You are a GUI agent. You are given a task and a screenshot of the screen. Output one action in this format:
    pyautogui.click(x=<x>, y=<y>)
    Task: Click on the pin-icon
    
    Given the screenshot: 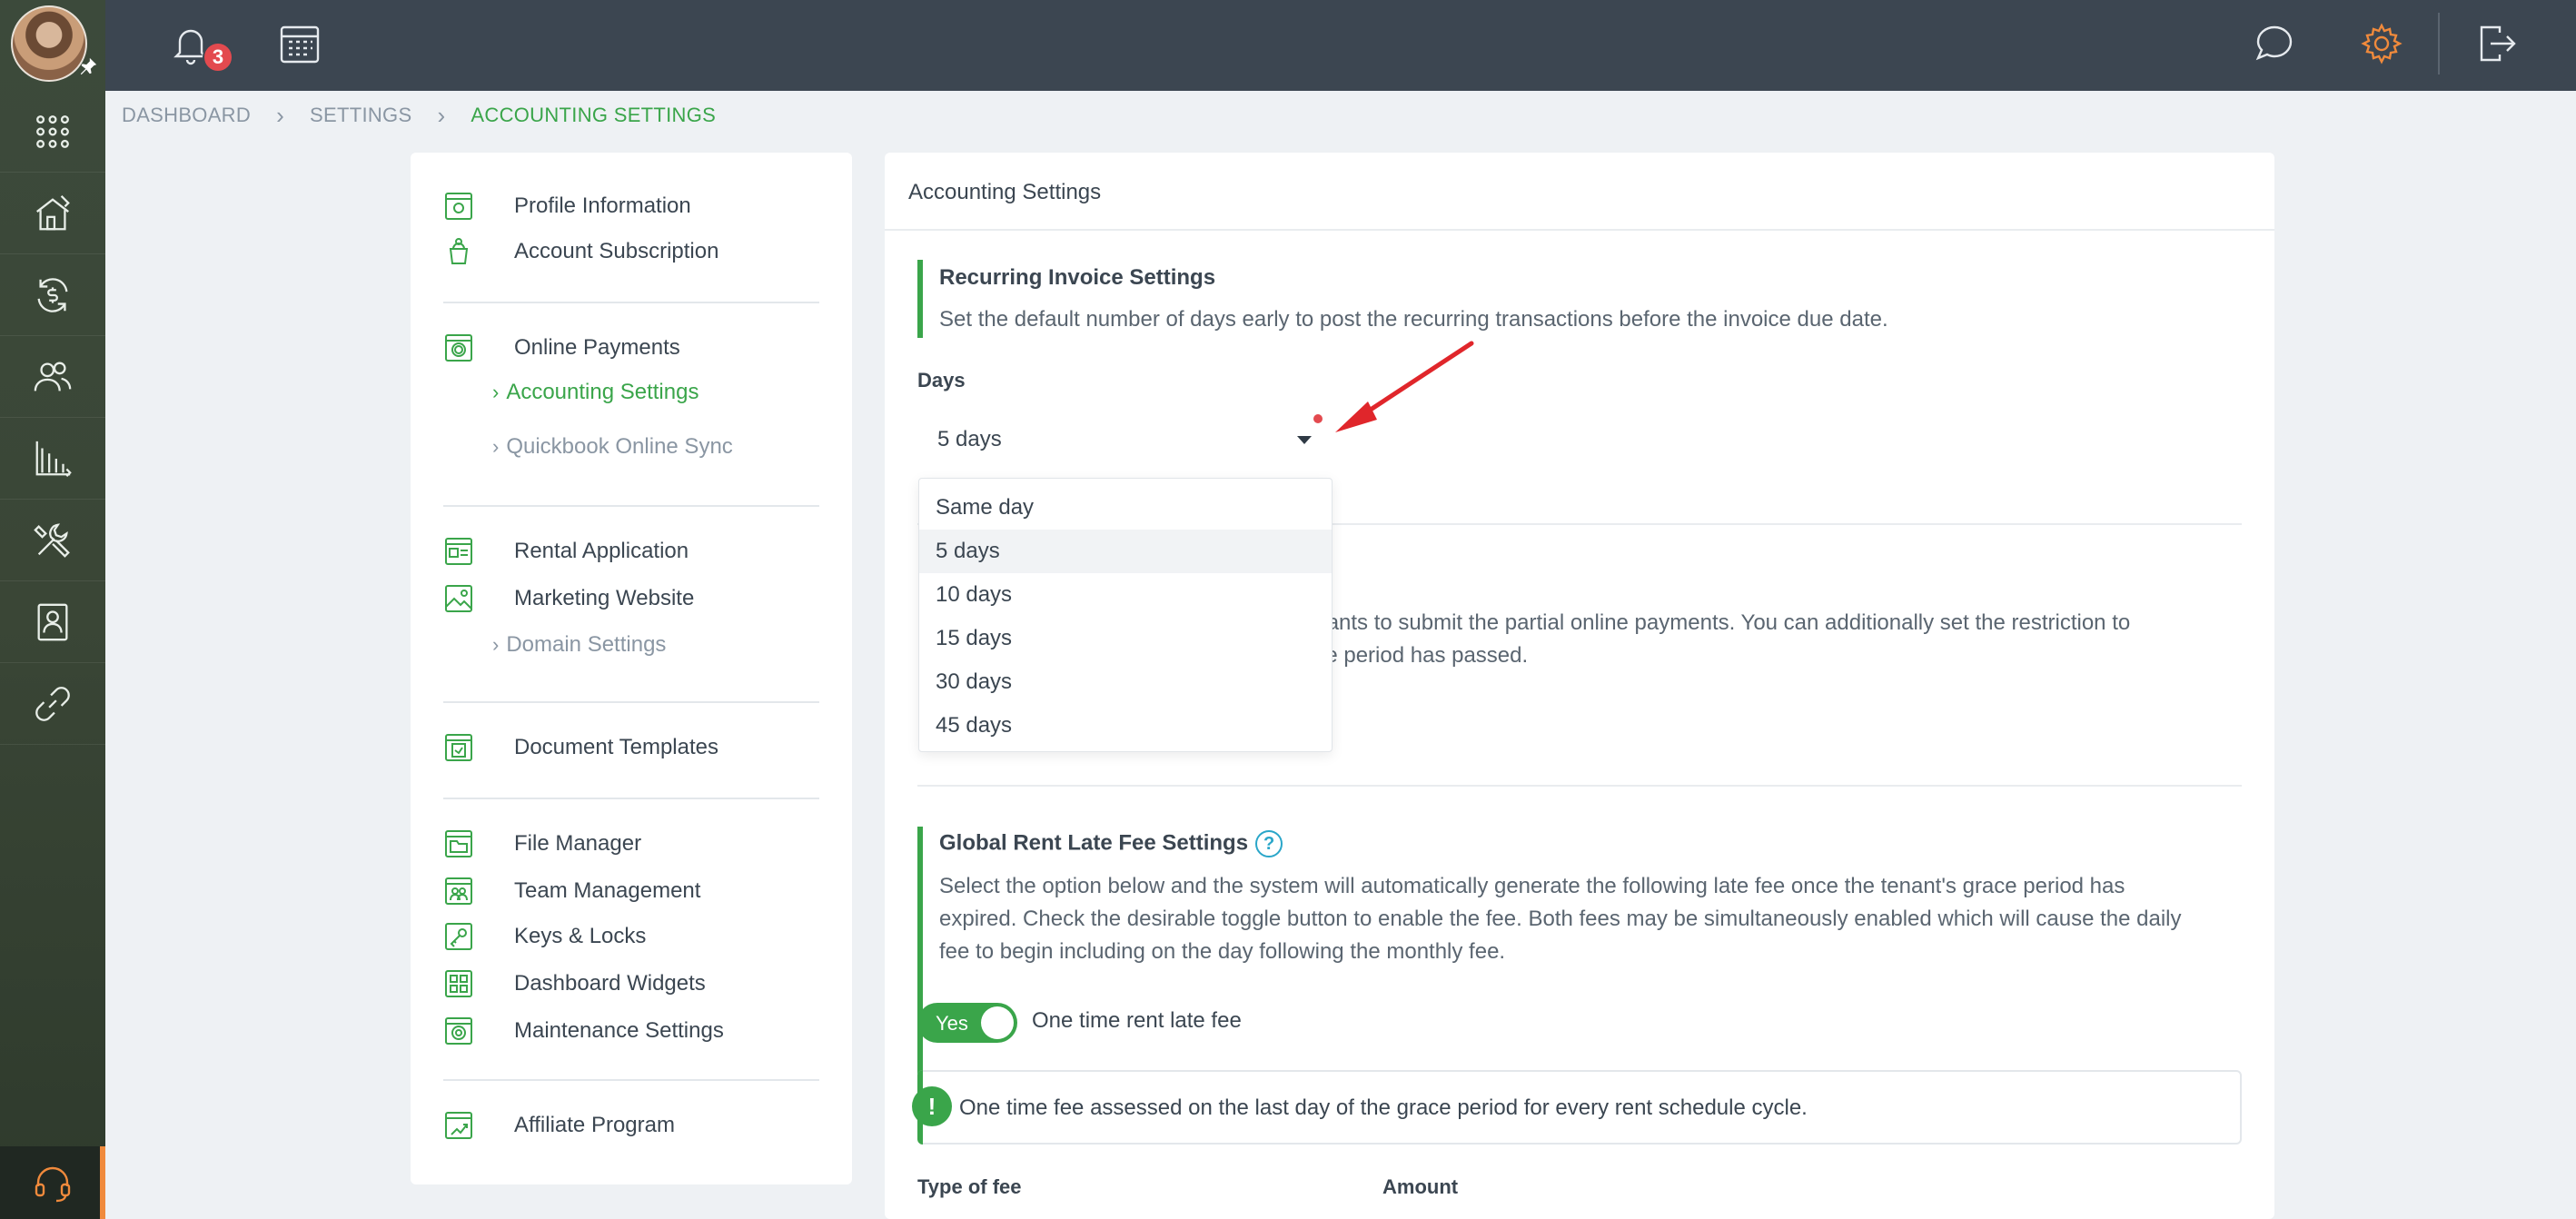 What is the action you would take?
    pyautogui.click(x=88, y=66)
    